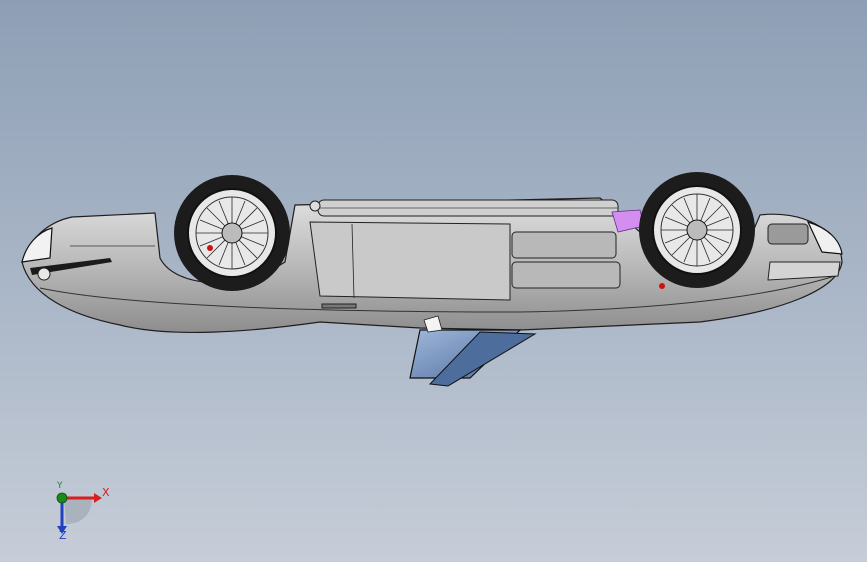  Describe the element at coordinates (564, 245) in the screenshot. I see `side-vent-upper` at that location.